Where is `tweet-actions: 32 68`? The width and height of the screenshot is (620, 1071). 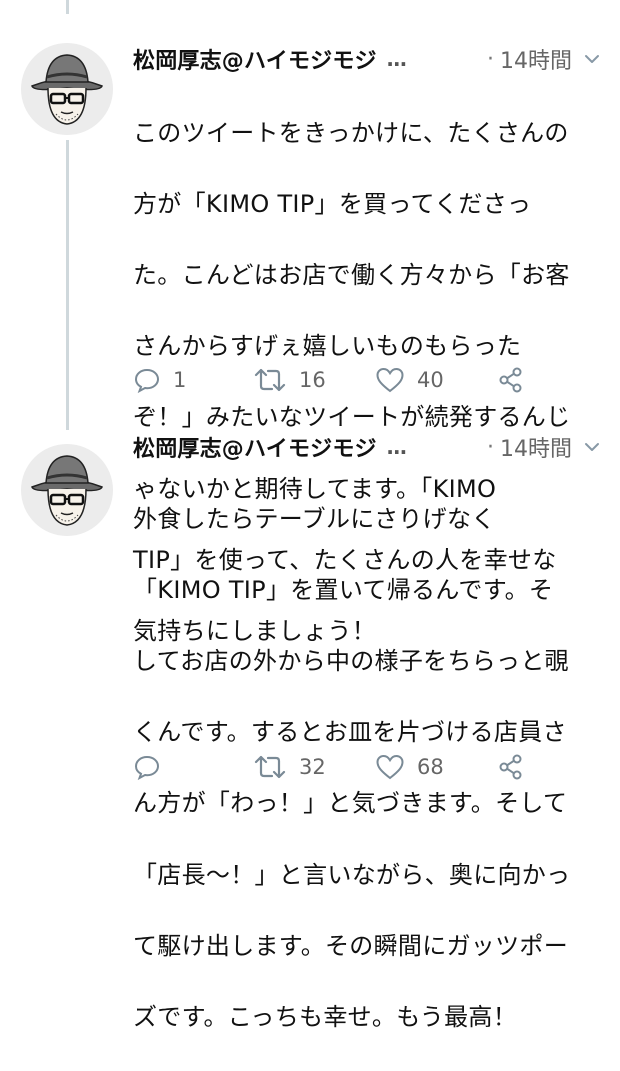
tweet-actions: 32 68 is located at coordinates (343, 767).